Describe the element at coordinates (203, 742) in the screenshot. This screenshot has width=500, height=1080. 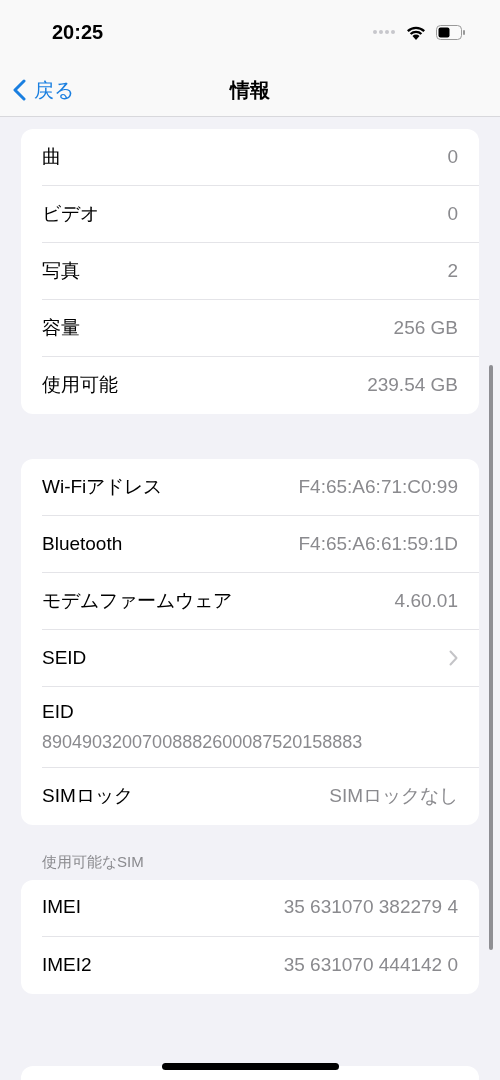
I see `row-value: 89049032007008882600087520158883` at that location.